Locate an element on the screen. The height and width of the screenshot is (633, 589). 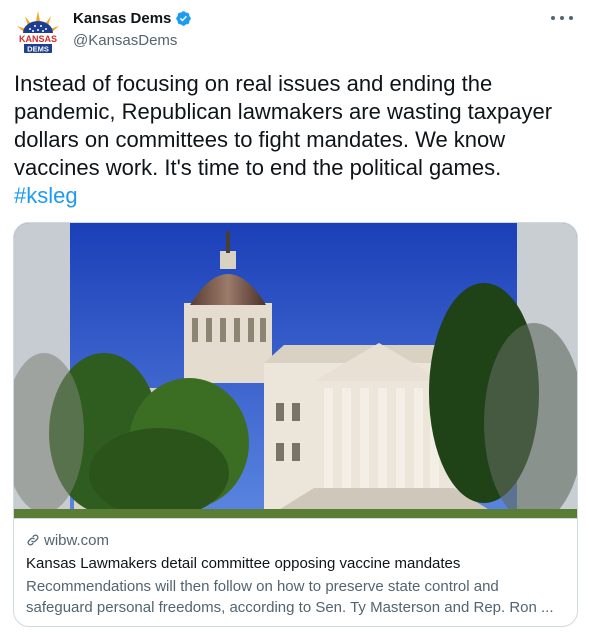
kansas-dems-logo: KANSAS DEMS is located at coordinates (38, 32).